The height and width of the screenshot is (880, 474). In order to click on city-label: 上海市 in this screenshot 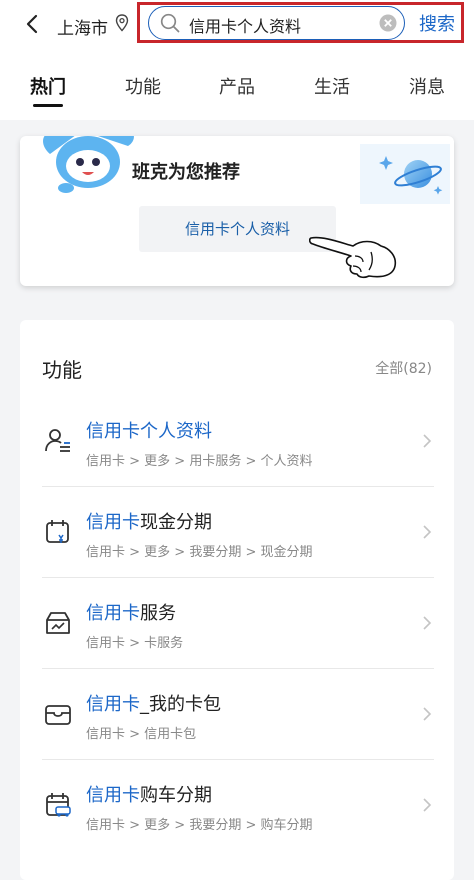, I will do `click(82, 26)`.